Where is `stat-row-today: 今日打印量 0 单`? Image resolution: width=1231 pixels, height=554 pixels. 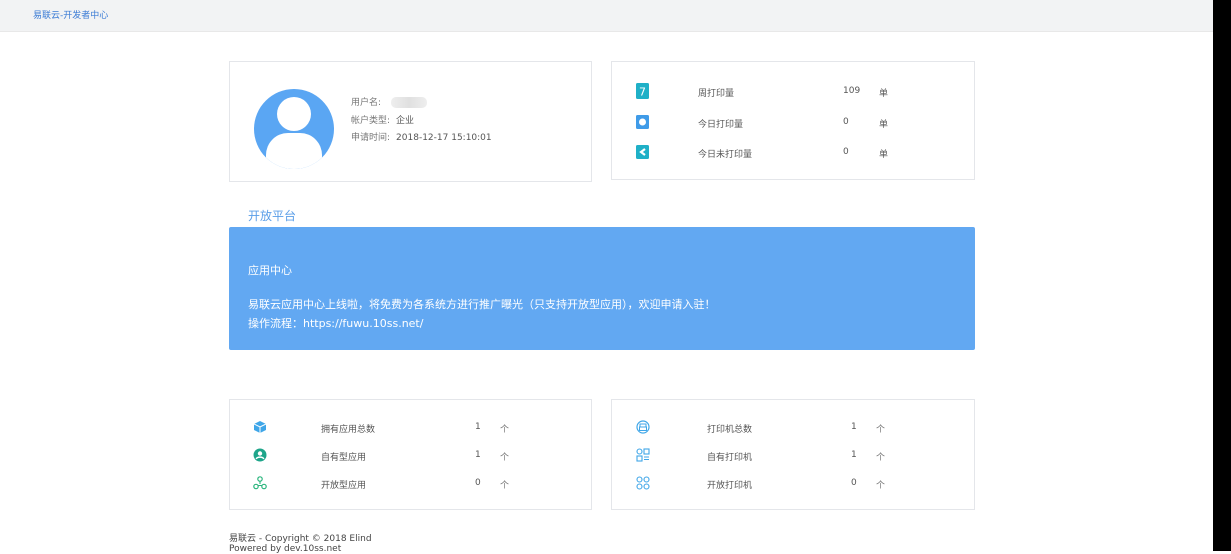
stat-row-today: 今日打印量 0 单 is located at coordinates (793, 124).